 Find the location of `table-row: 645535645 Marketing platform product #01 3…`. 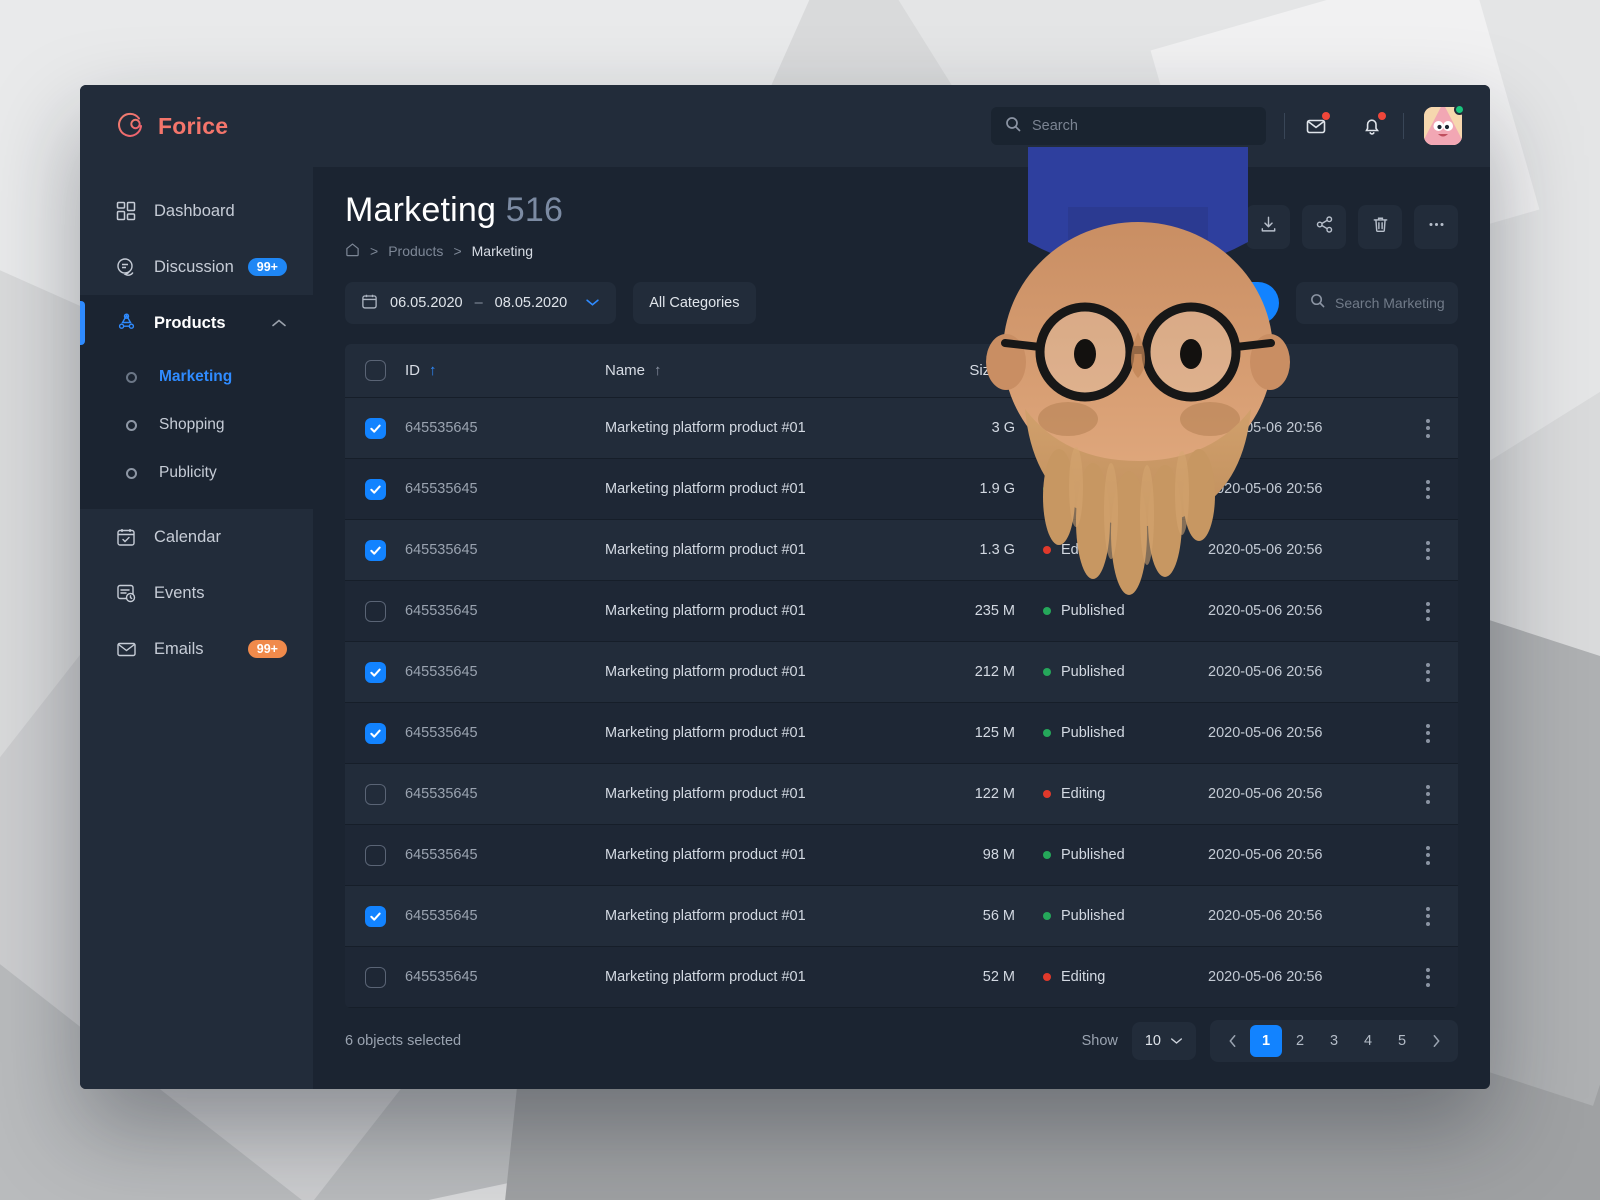

table-row: 645535645 Marketing platform product #01 3… is located at coordinates (901, 428).